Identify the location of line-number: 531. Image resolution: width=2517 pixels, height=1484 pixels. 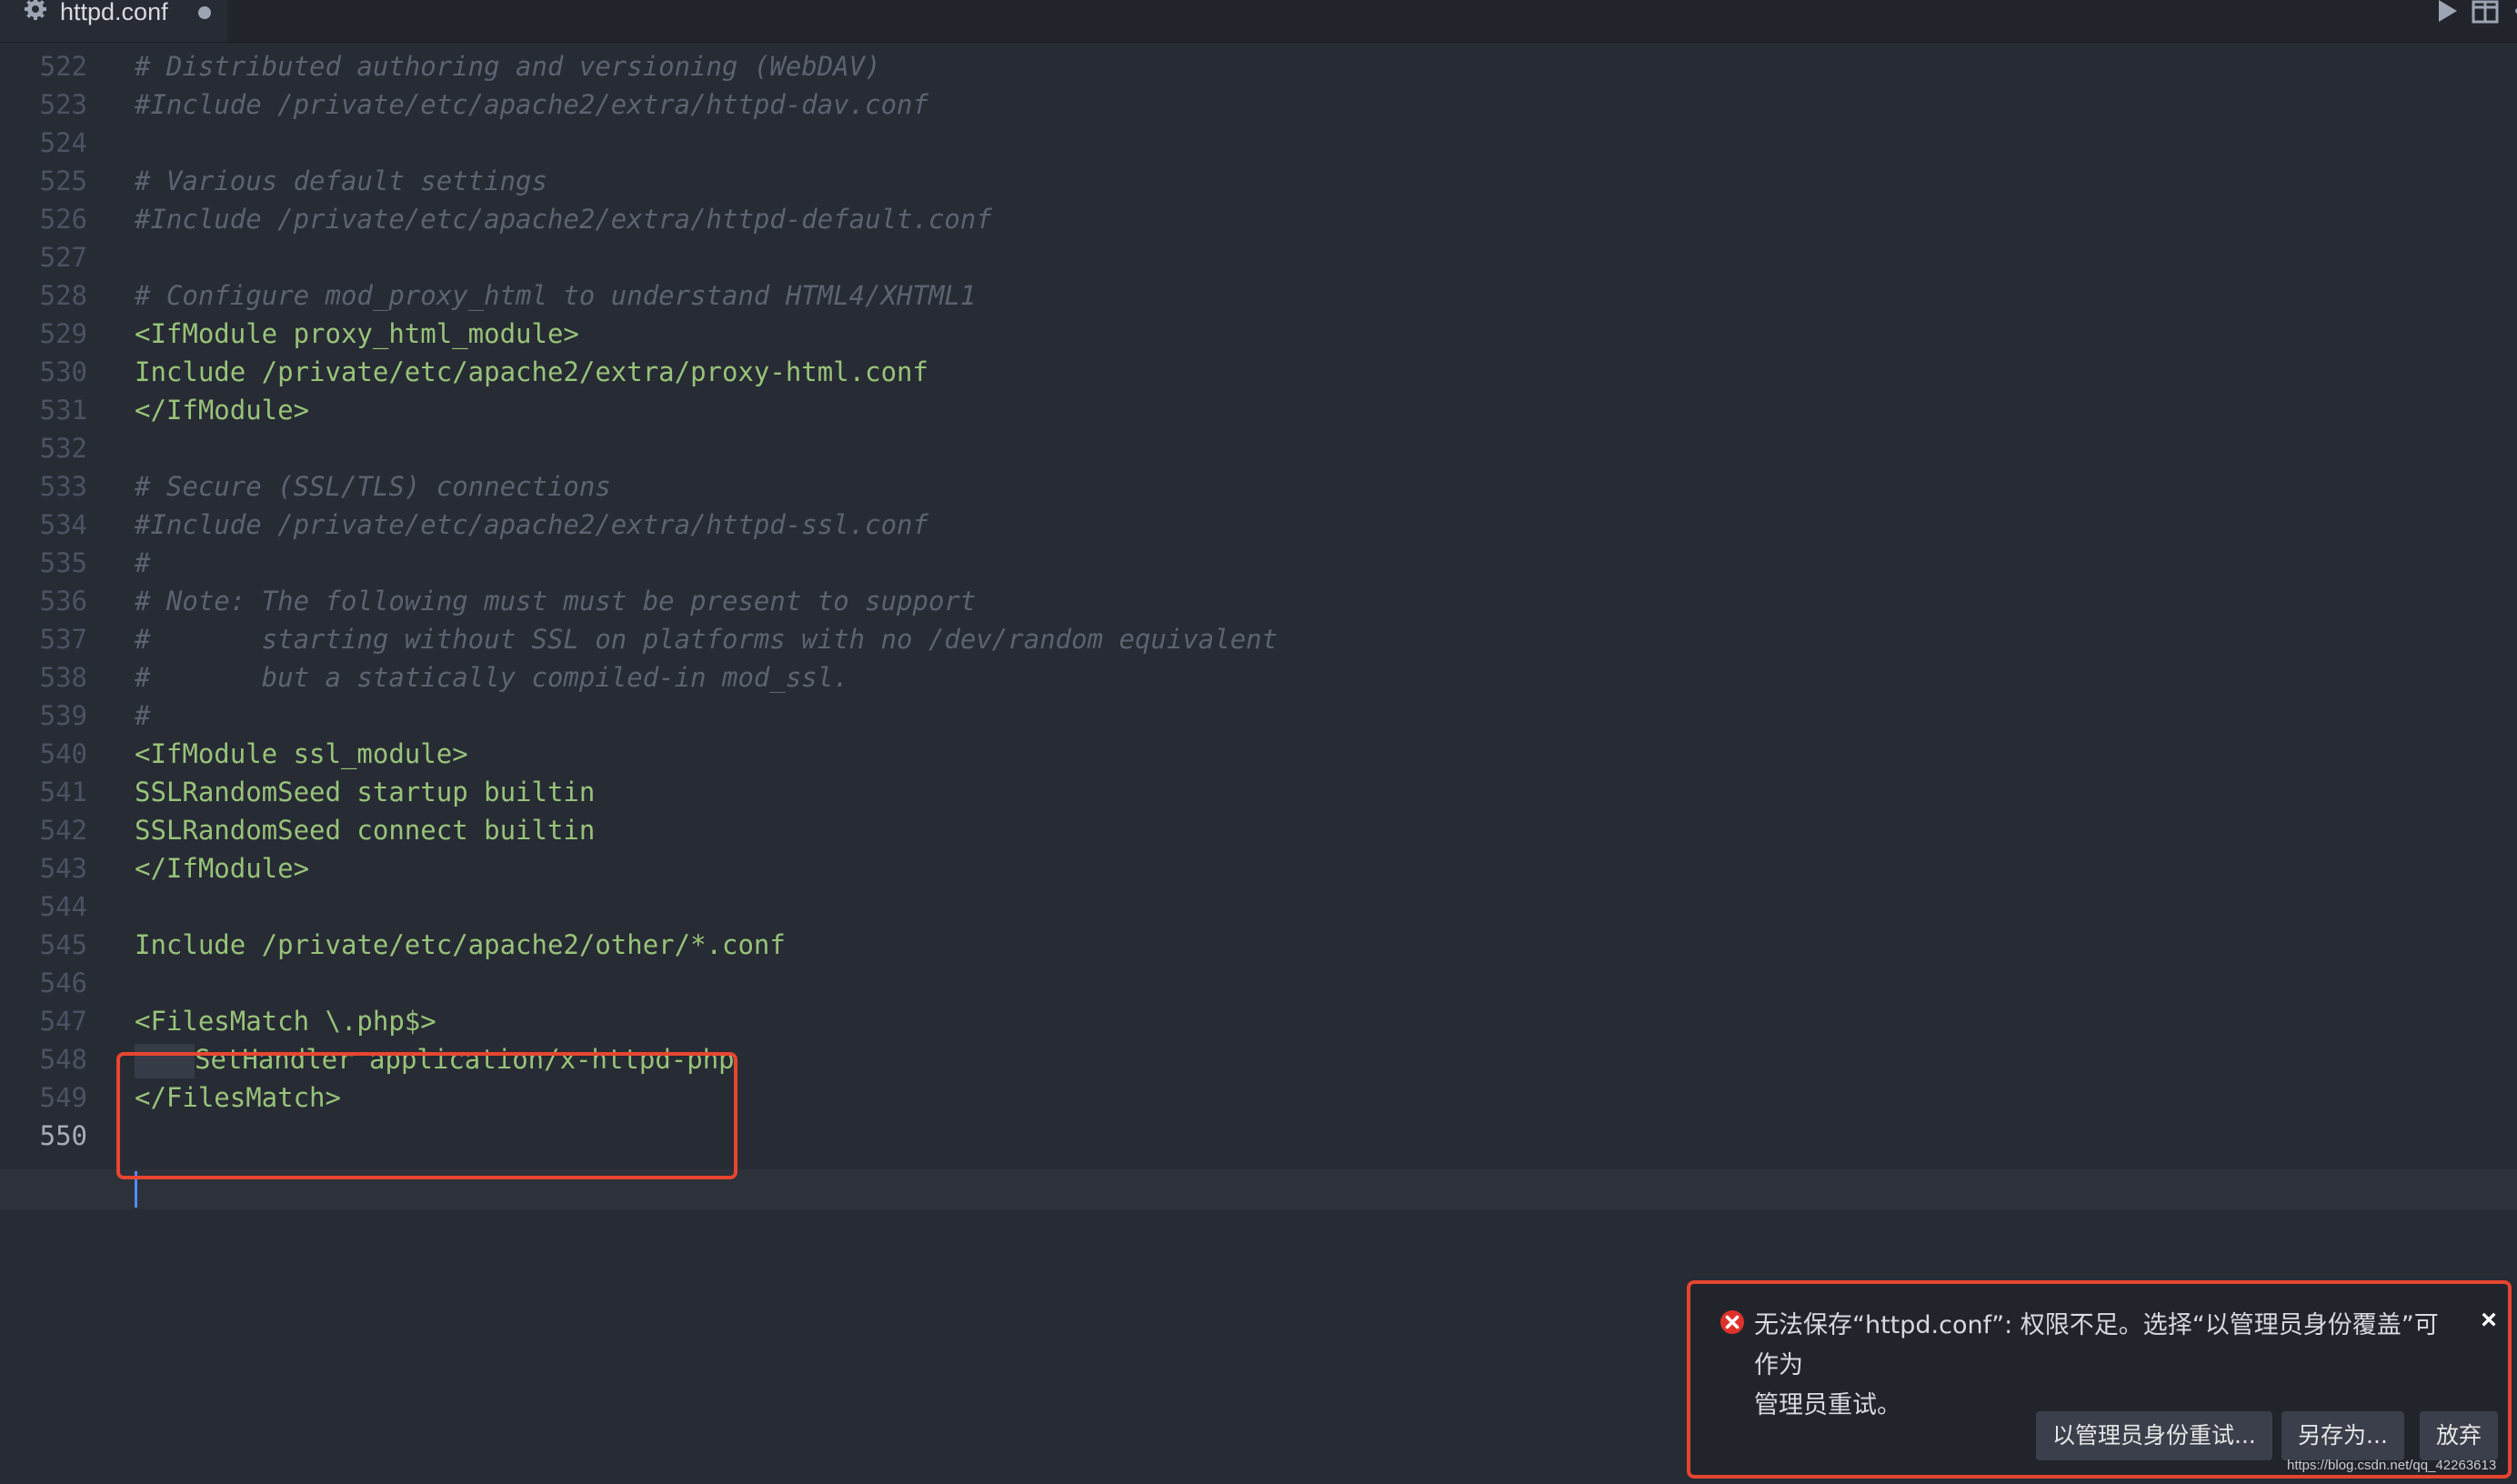
(63, 411).